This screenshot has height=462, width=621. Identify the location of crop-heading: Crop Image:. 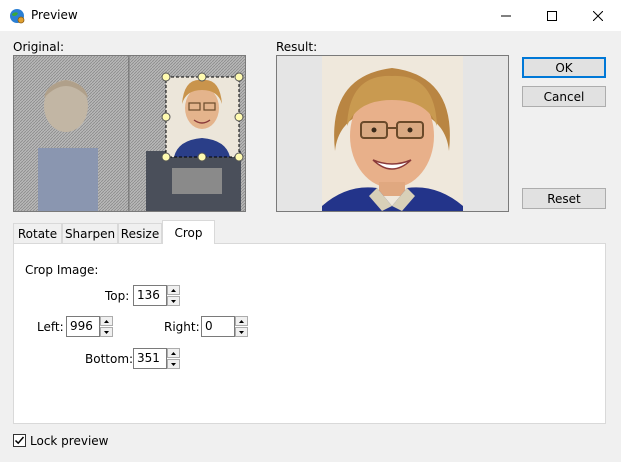
(62, 270).